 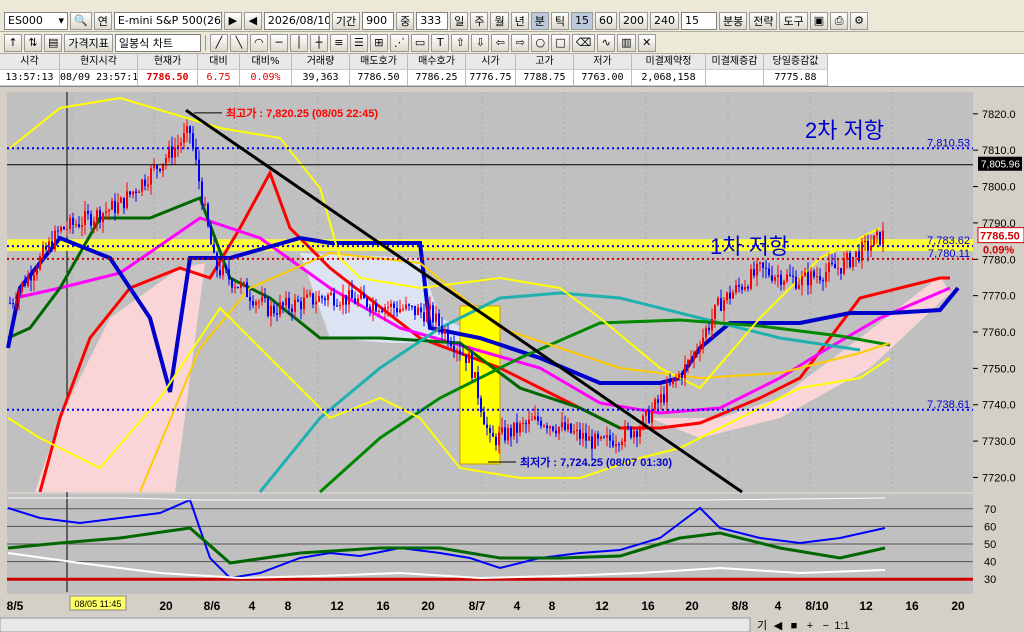 I want to click on min-15: 15, so click(x=581, y=20).